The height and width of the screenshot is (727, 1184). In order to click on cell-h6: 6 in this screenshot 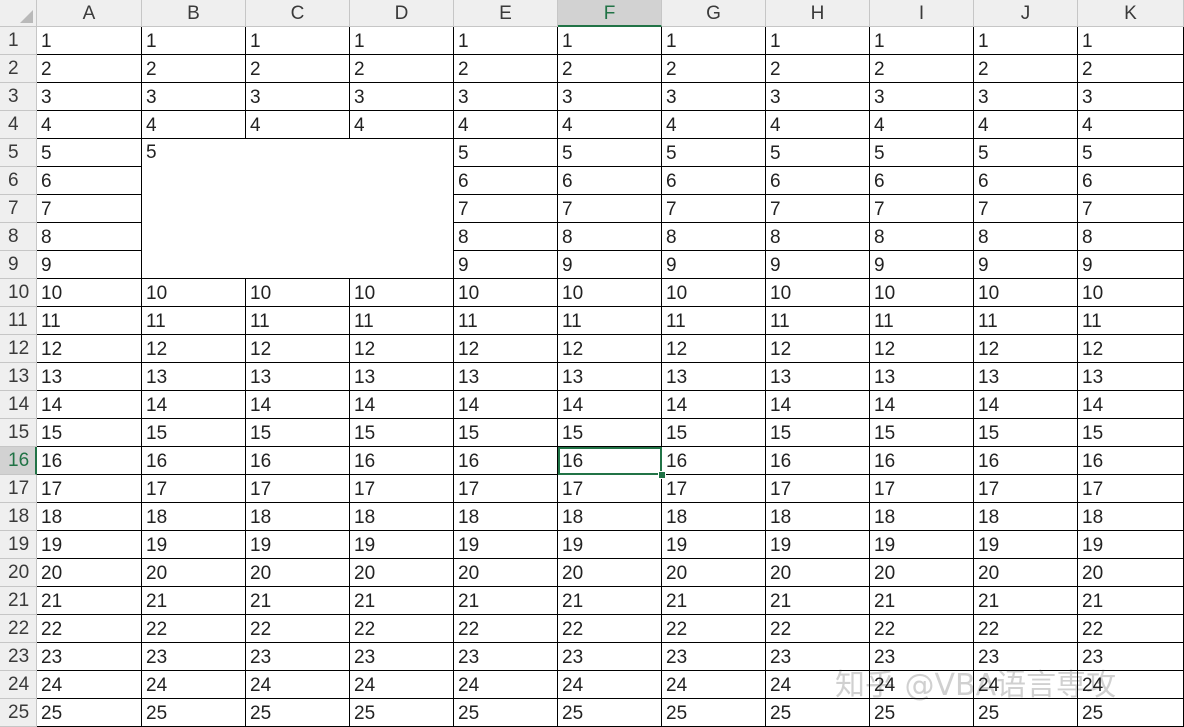, I will do `click(818, 181)`.